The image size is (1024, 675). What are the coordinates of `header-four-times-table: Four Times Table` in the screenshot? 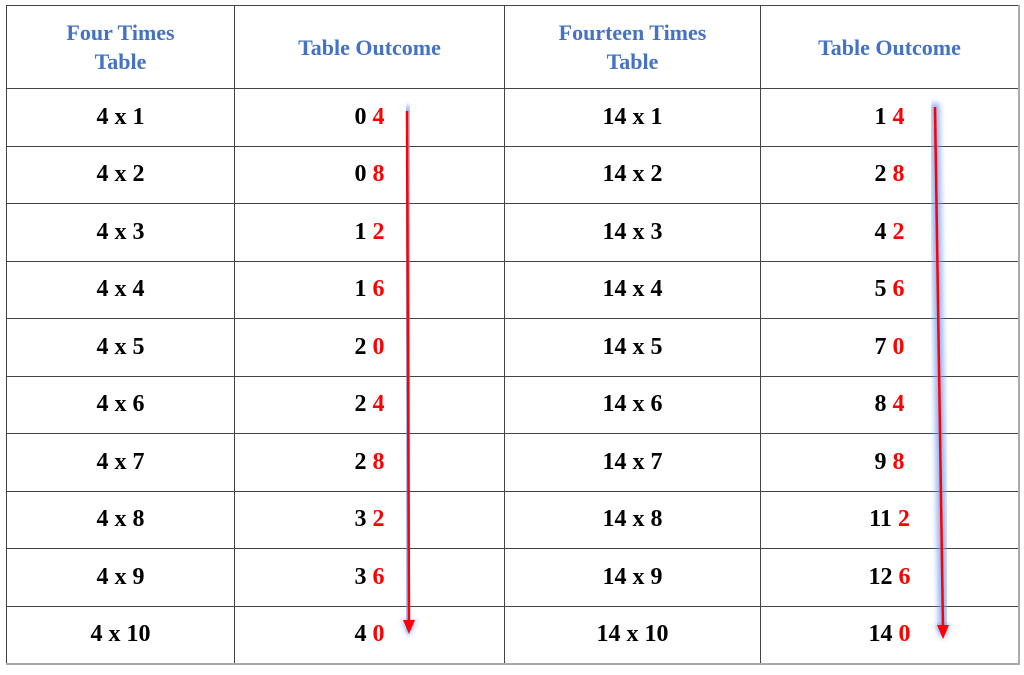 It's located at (120, 47).